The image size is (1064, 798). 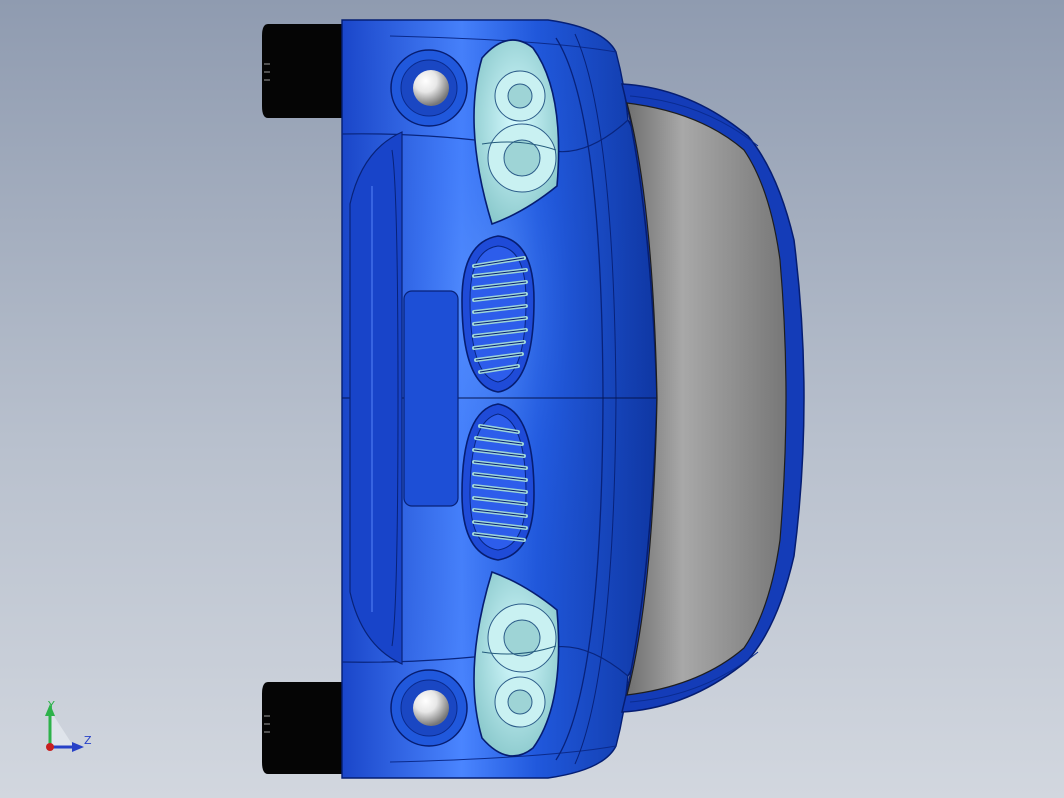 I want to click on z-axis-label: Z, so click(x=88, y=740).